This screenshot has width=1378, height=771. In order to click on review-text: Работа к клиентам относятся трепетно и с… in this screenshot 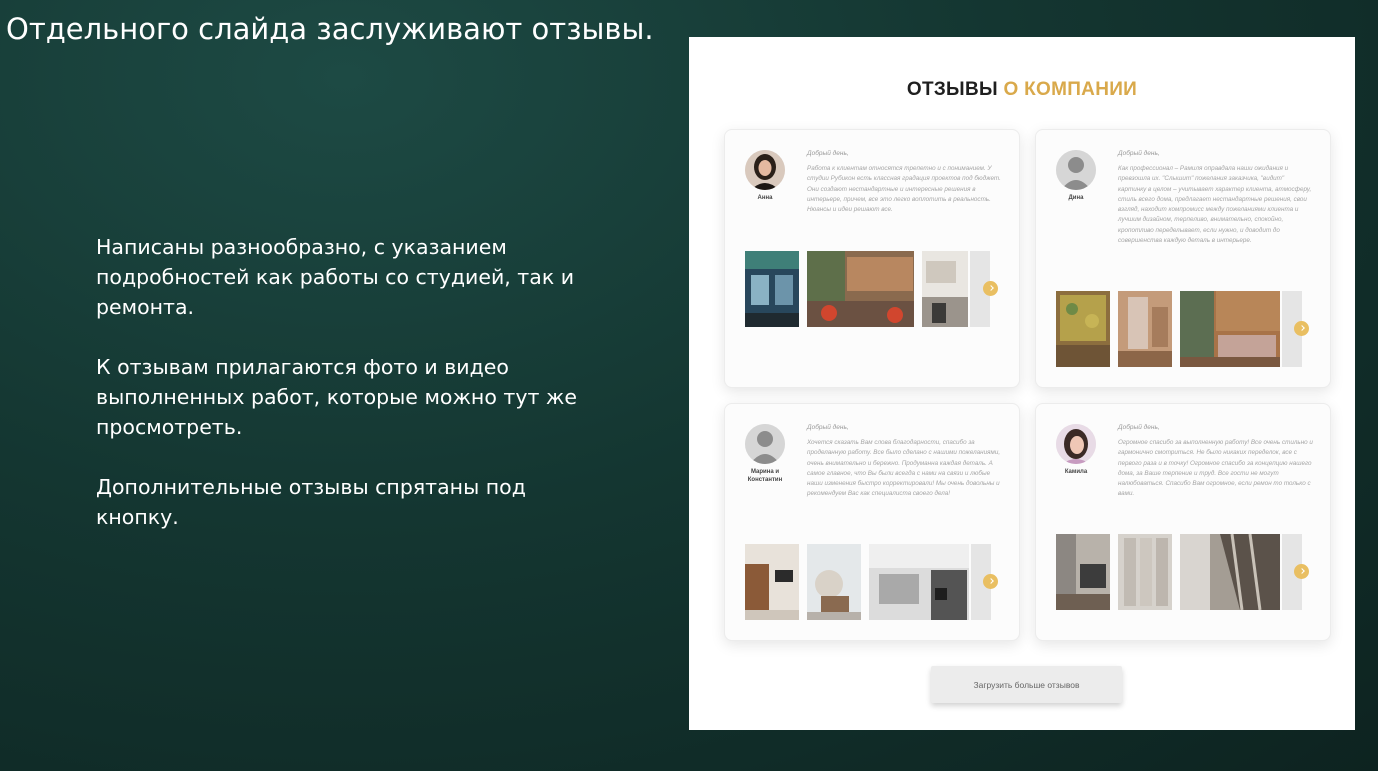, I will do `click(904, 189)`.